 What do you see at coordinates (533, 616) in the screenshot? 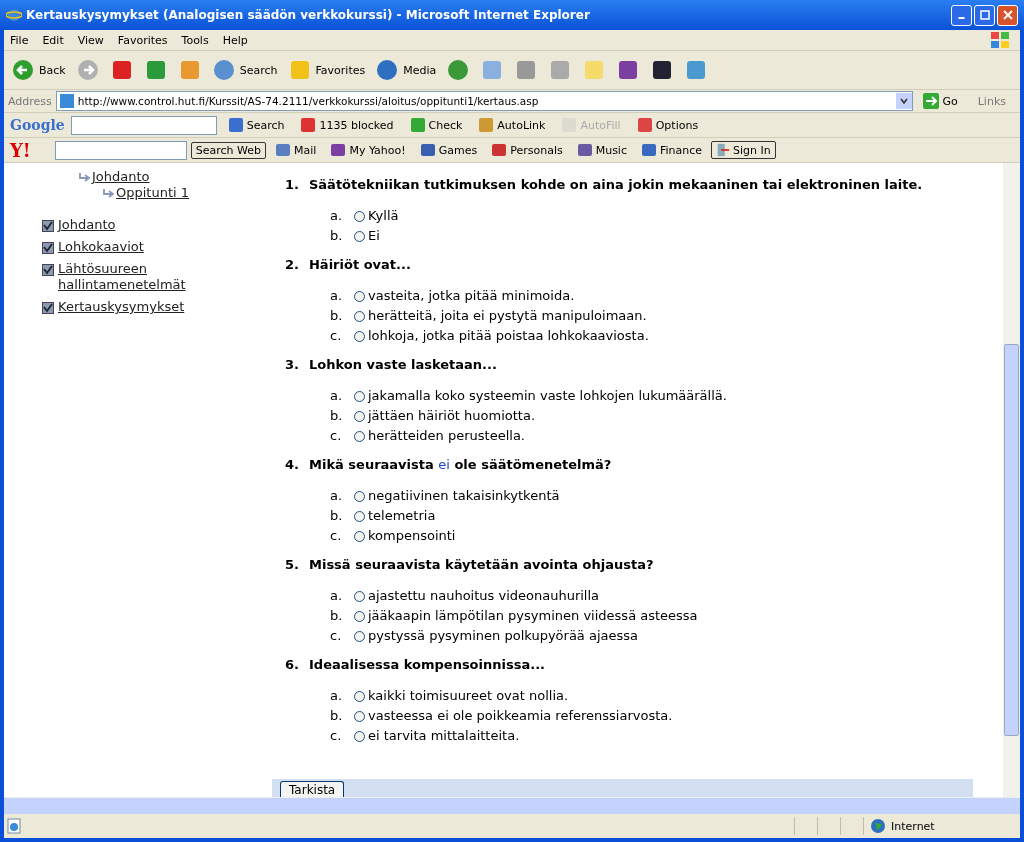
I see `option-label: jääkaapin lämpötilan pysyminen viidessä asteessa` at bounding box center [533, 616].